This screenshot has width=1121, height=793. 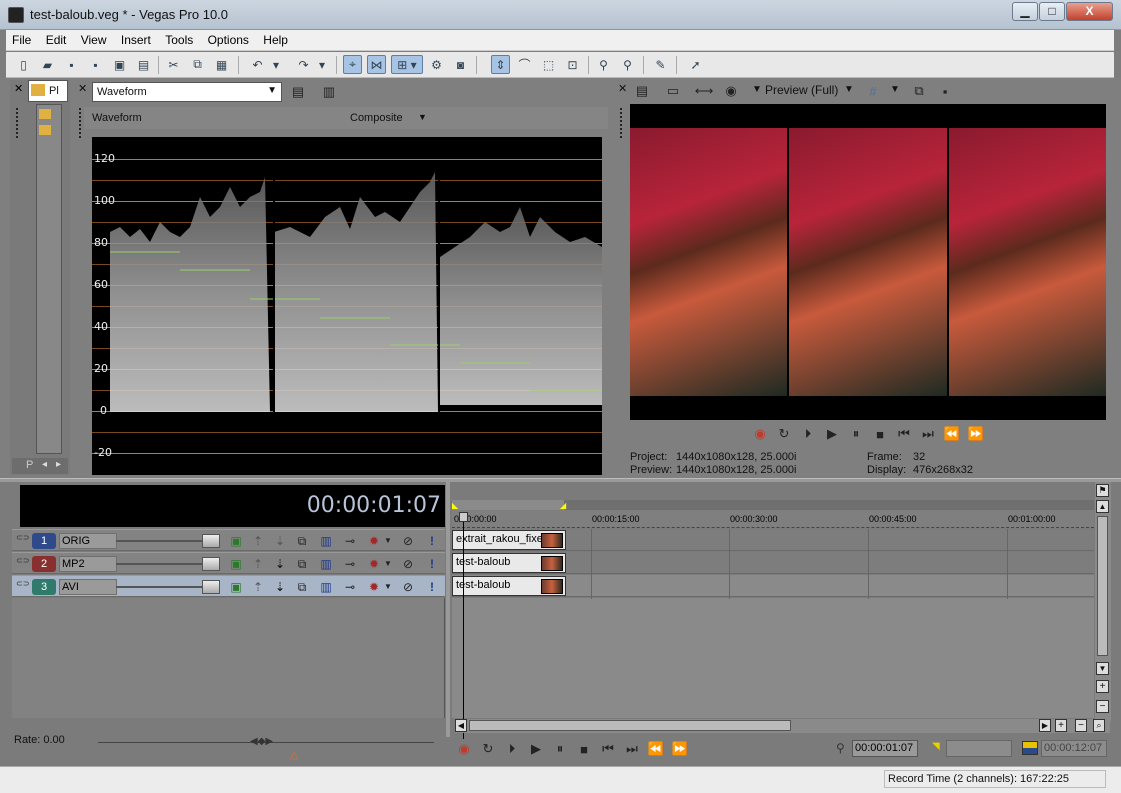 I want to click on new-file-icon: ▯, so click(x=23, y=64).